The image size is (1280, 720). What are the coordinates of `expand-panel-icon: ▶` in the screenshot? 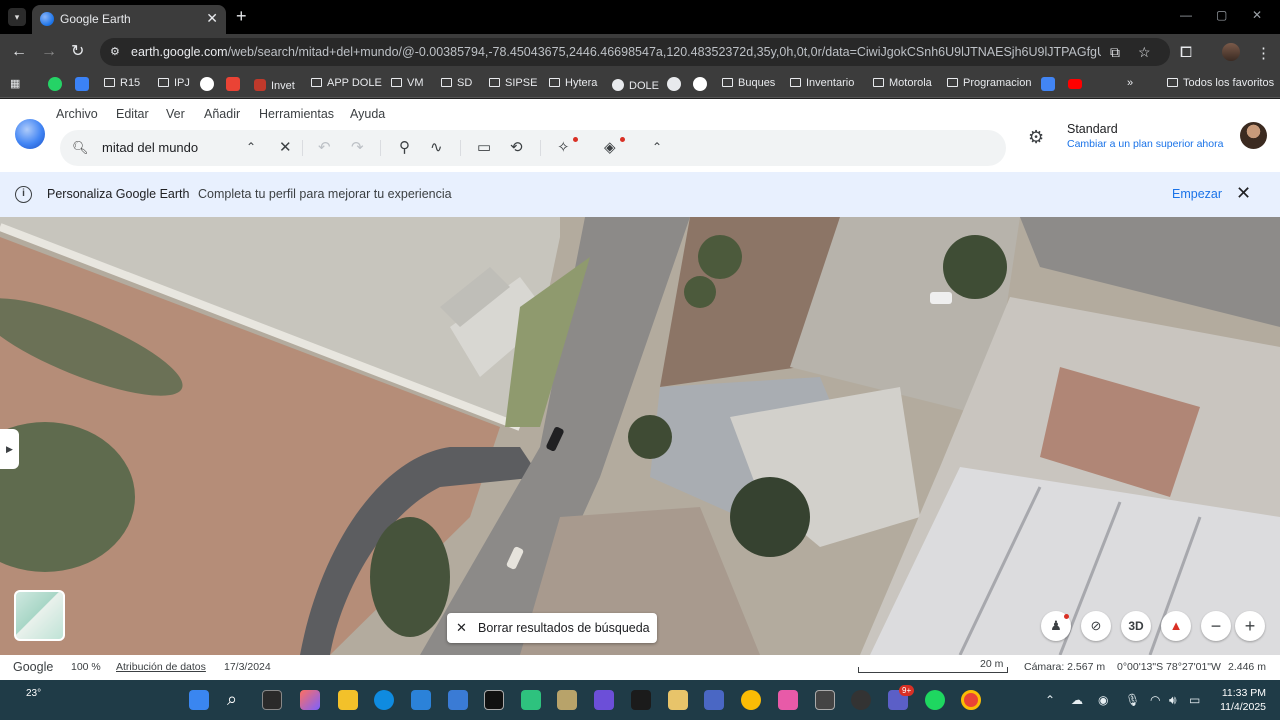 It's located at (9, 449).